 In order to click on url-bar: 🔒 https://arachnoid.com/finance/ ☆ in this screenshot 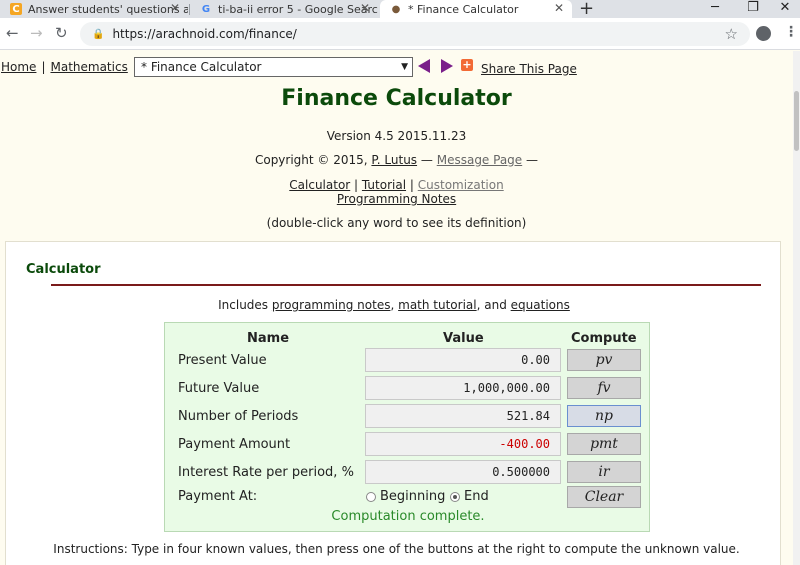, I will do `click(415, 34)`.